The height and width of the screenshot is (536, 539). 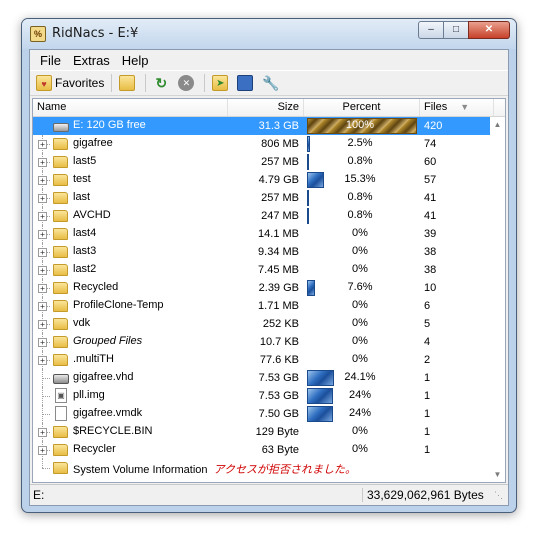 What do you see at coordinates (135, 60) in the screenshot?
I see `menu-help: Help` at bounding box center [135, 60].